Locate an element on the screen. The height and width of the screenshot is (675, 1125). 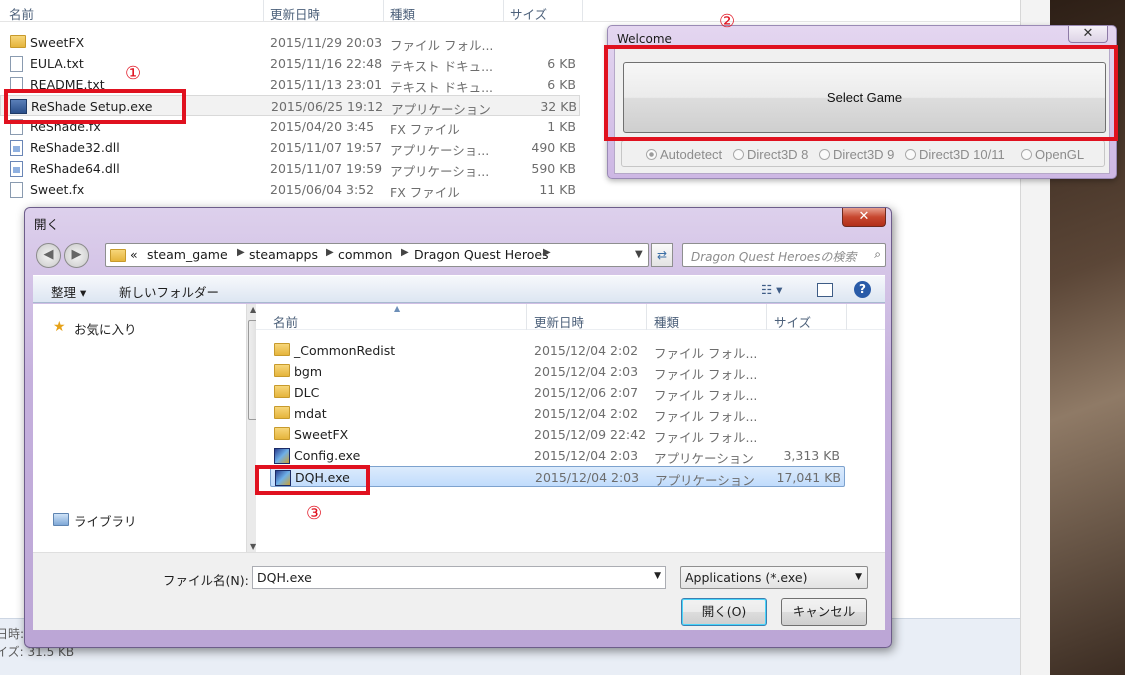
list-column-header: 名前 ▲ 更新日時 種類 サイズ is located at coordinates (570, 317).